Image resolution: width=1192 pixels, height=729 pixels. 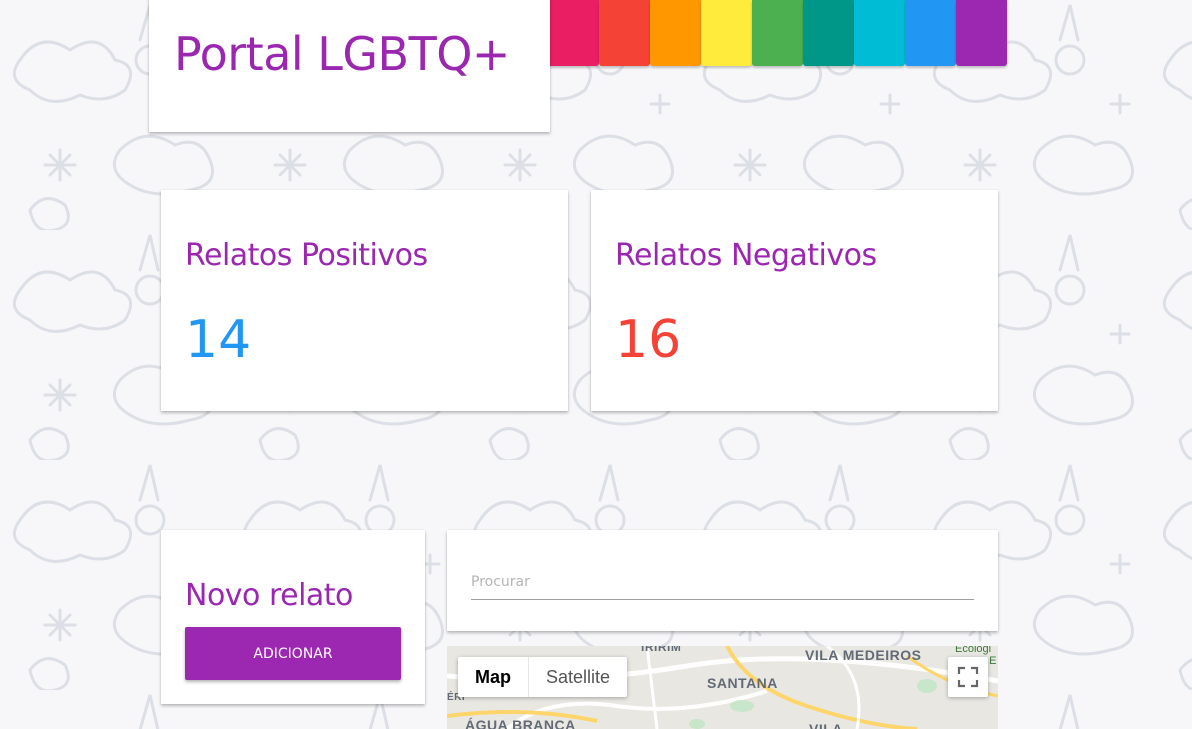 I want to click on map-type-control: Map Satellite, so click(x=543, y=677).